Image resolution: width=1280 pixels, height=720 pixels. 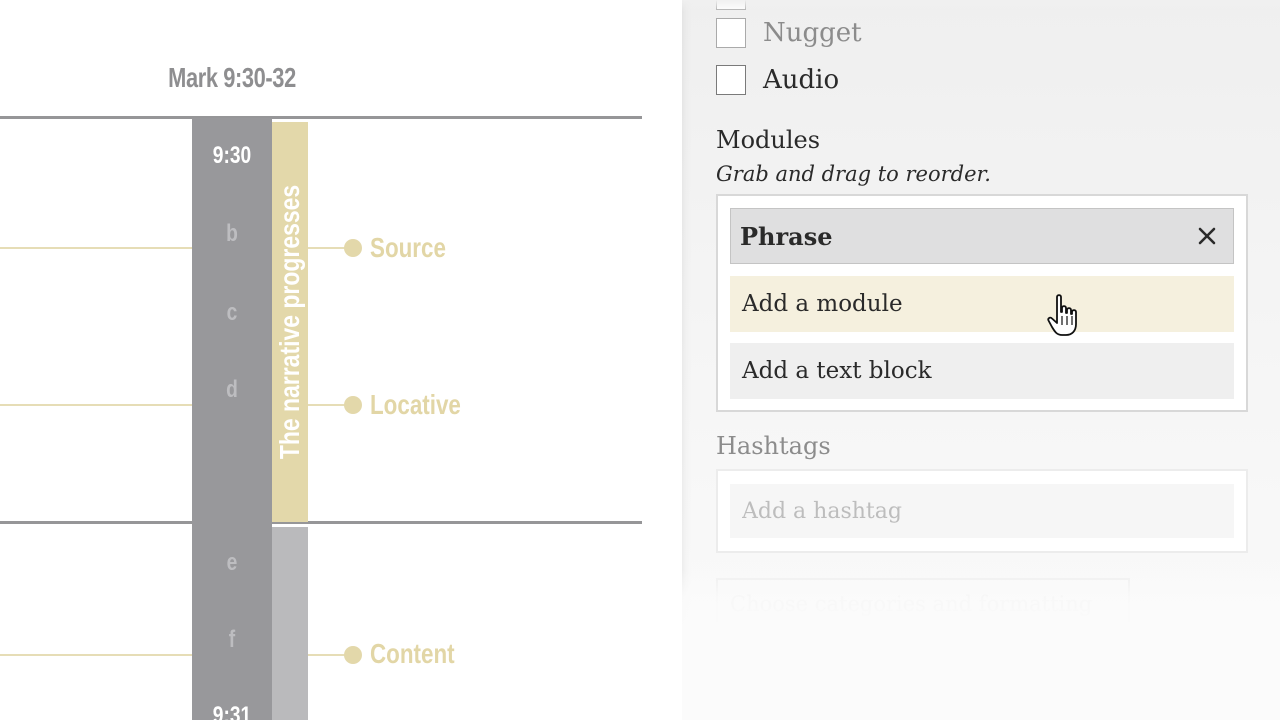 I want to click on theme-bar-next, so click(x=290, y=623).